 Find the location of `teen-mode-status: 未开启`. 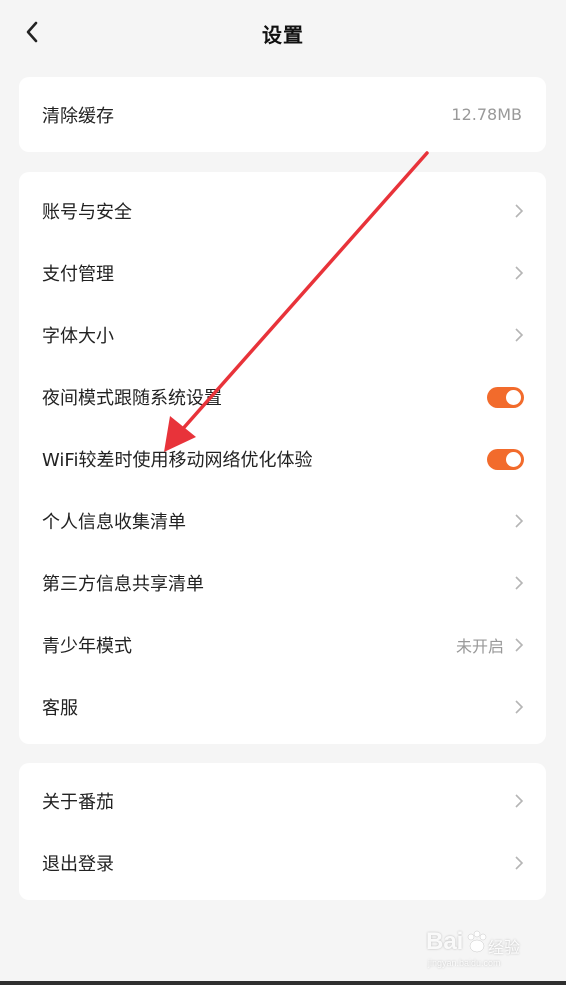

teen-mode-status: 未开启 is located at coordinates (479, 646).